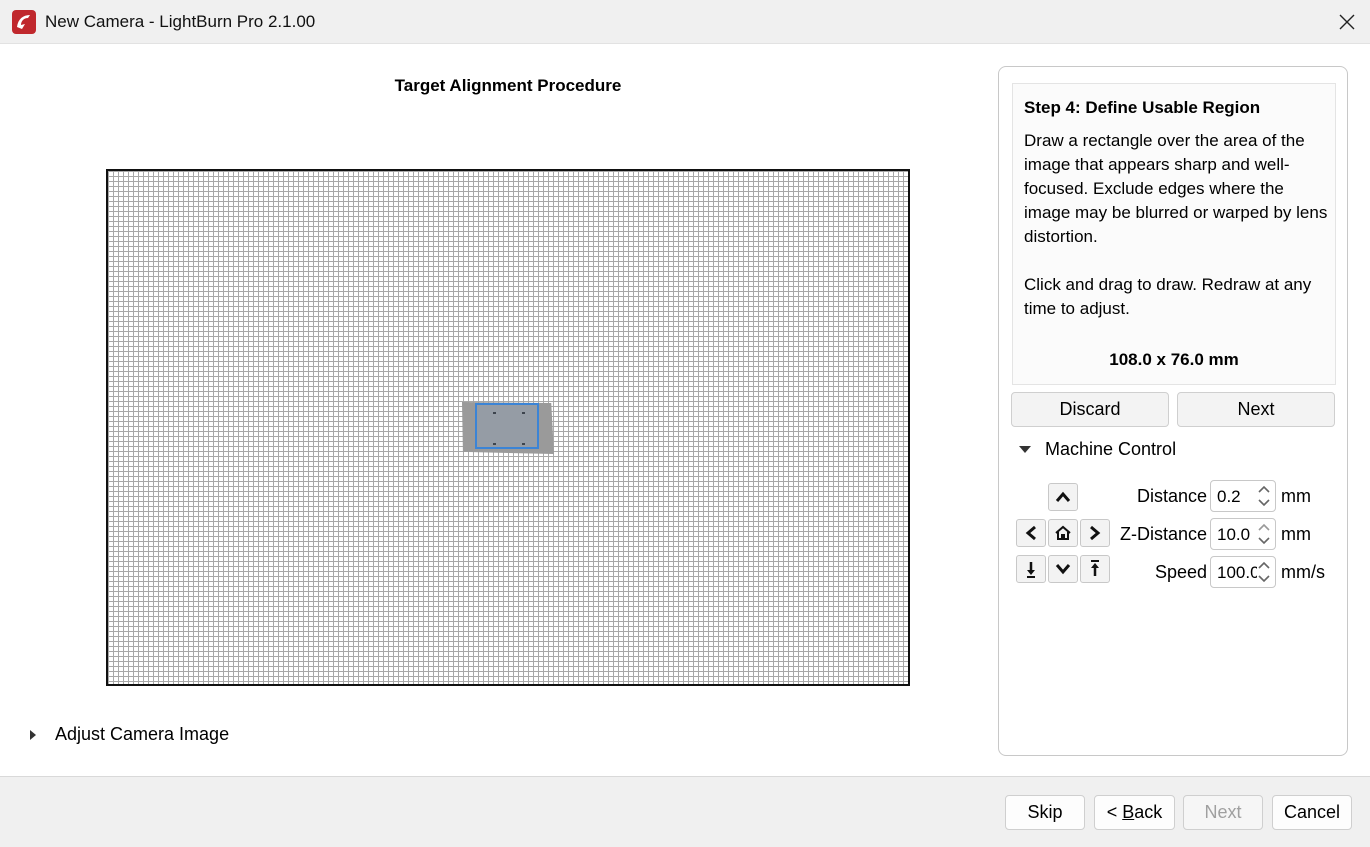 The width and height of the screenshot is (1370, 847). I want to click on usable-region-rectangle, so click(507, 426).